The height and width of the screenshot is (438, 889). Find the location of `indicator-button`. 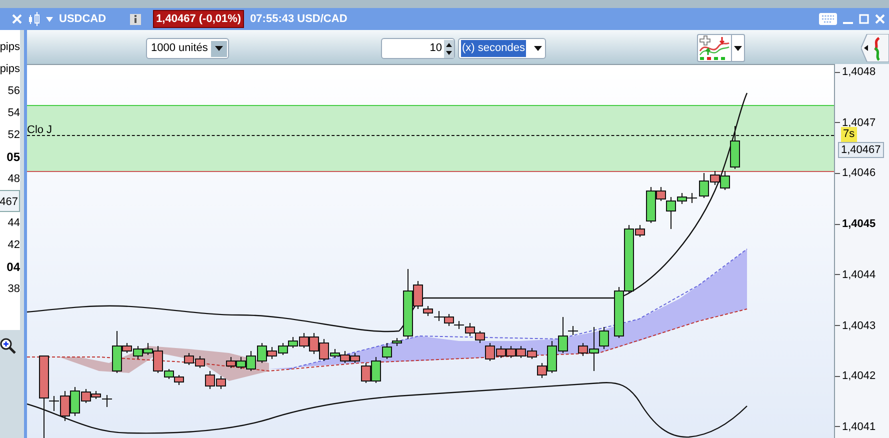

indicator-button is located at coordinates (721, 48).